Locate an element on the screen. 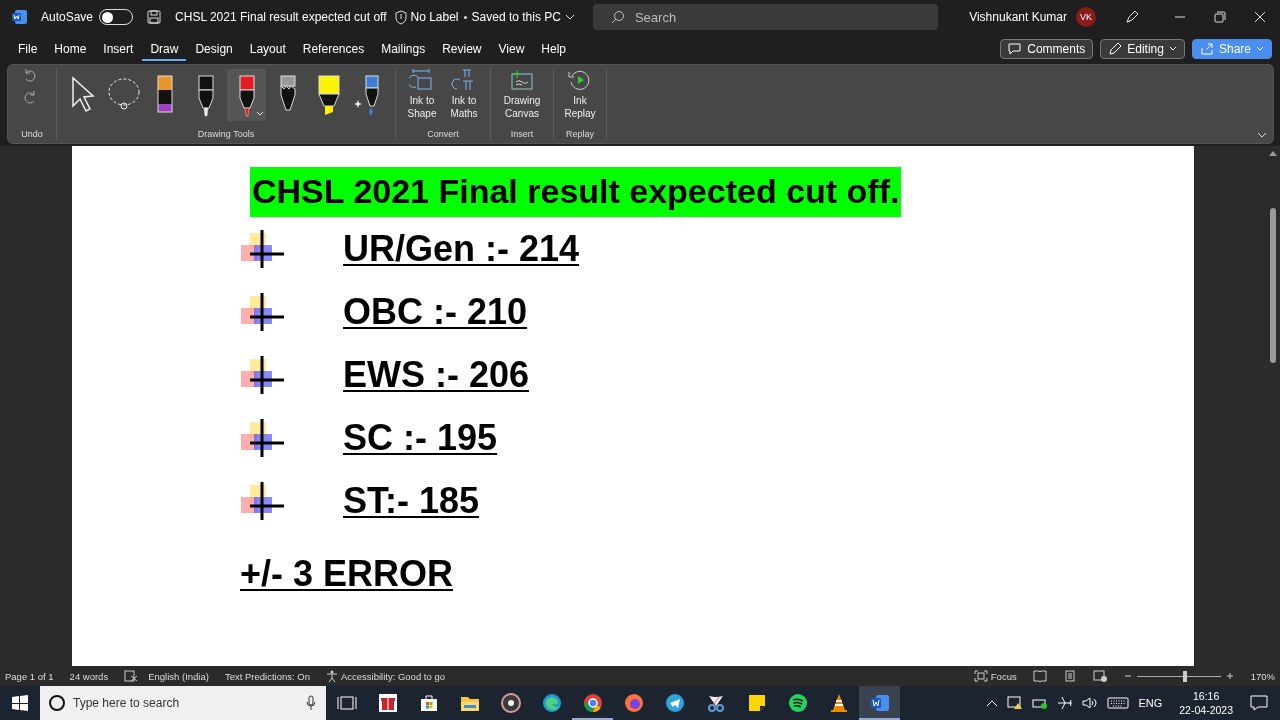  speaker-icon is located at coordinates (1090, 703).